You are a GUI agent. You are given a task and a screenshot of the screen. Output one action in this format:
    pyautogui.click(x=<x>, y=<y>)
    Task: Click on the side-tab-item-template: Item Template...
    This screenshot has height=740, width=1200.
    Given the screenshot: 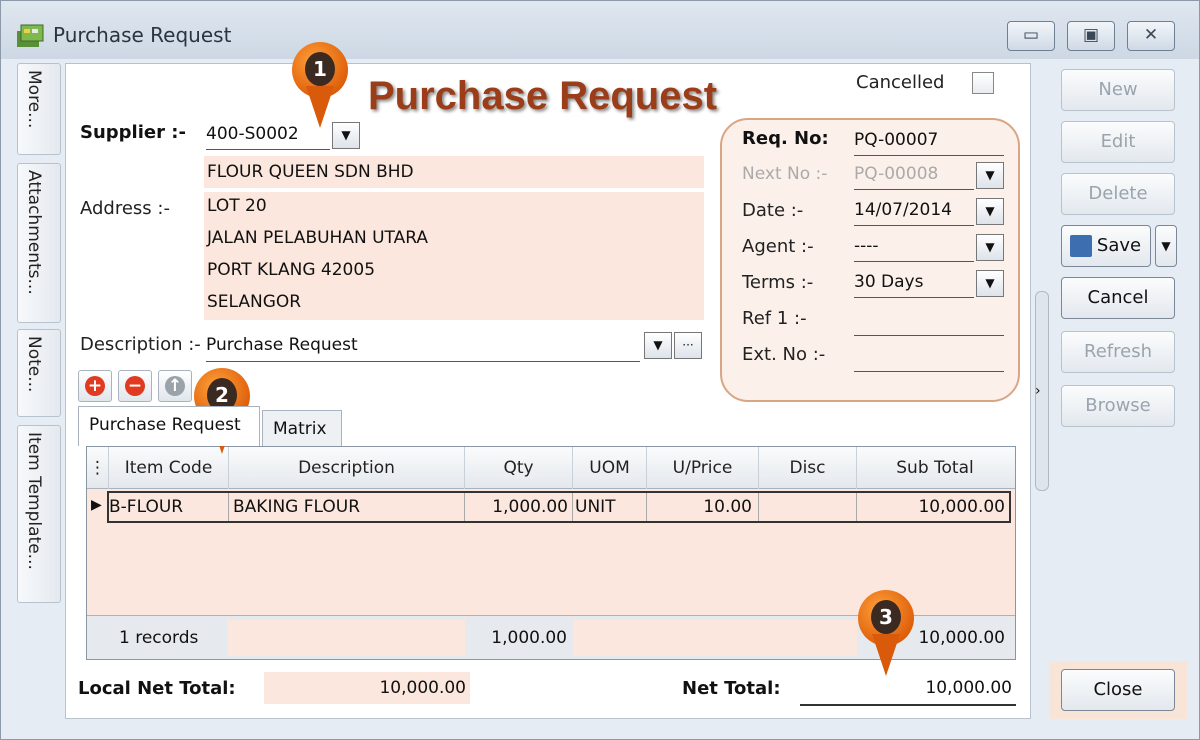 What is the action you would take?
    pyautogui.click(x=39, y=514)
    